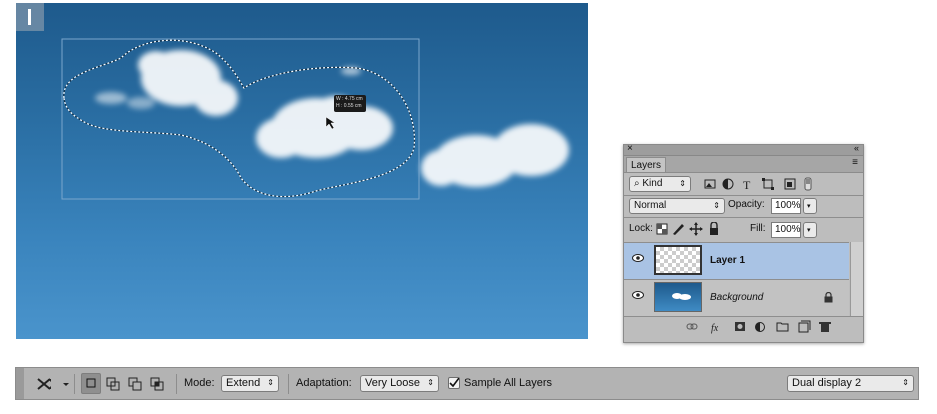 The height and width of the screenshot is (414, 937). Describe the element at coordinates (855, 162) in the screenshot. I see `panel-menu-icon: ≡` at that location.